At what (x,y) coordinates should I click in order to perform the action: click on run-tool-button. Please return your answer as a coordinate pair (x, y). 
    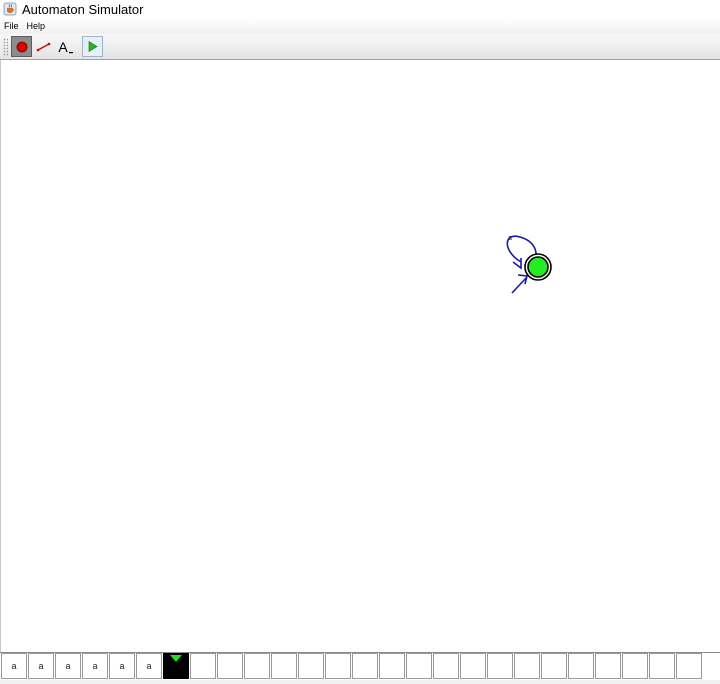
    Looking at the image, I should click on (92, 46).